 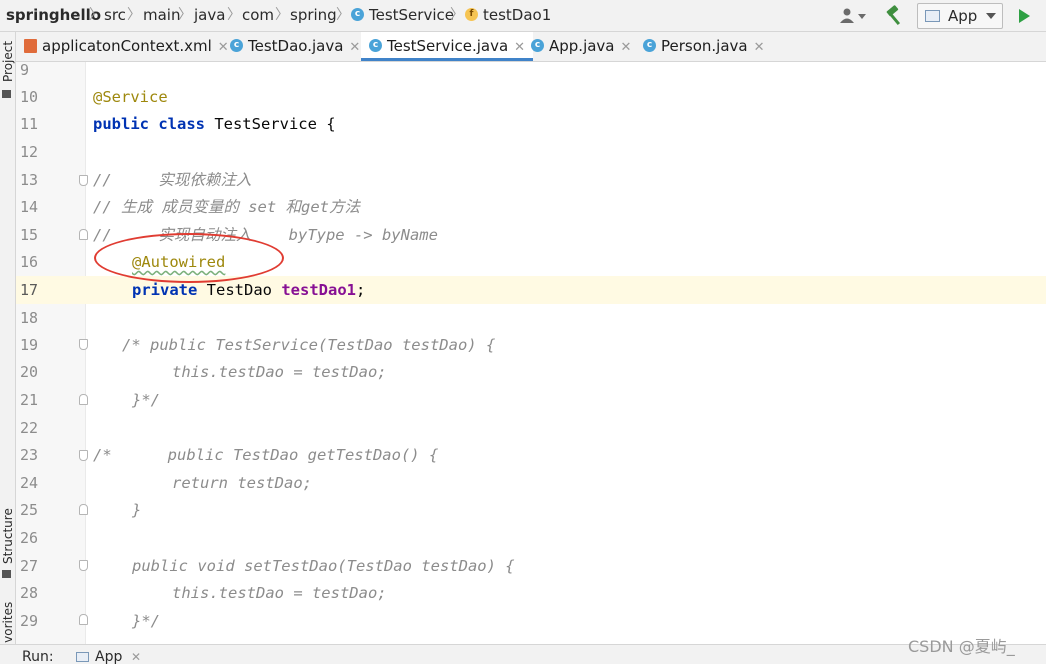 What do you see at coordinates (270, 124) in the screenshot?
I see `code-text: TestService {` at bounding box center [270, 124].